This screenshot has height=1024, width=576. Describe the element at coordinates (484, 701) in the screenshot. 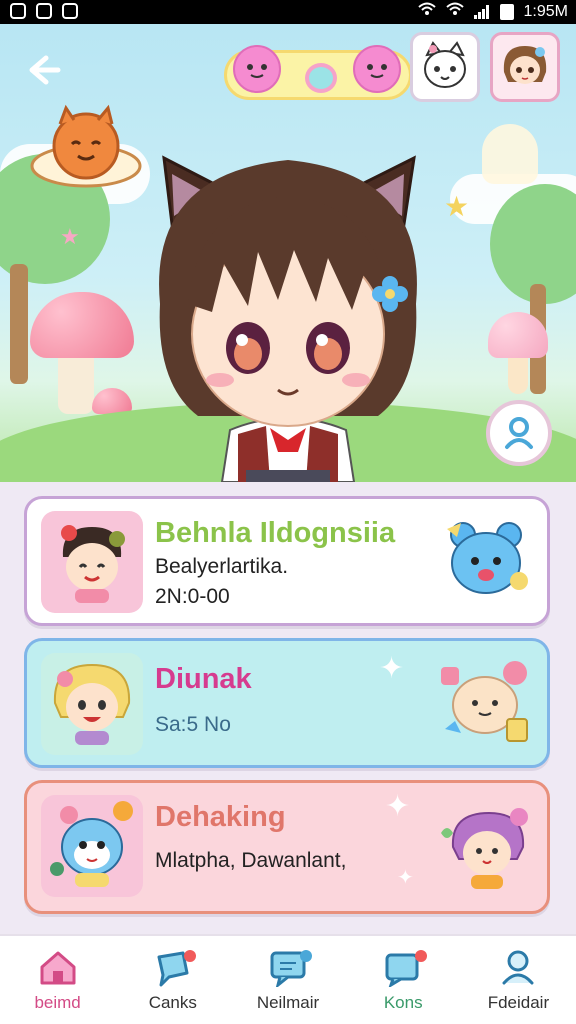

I see `cream-cat-icon` at that location.